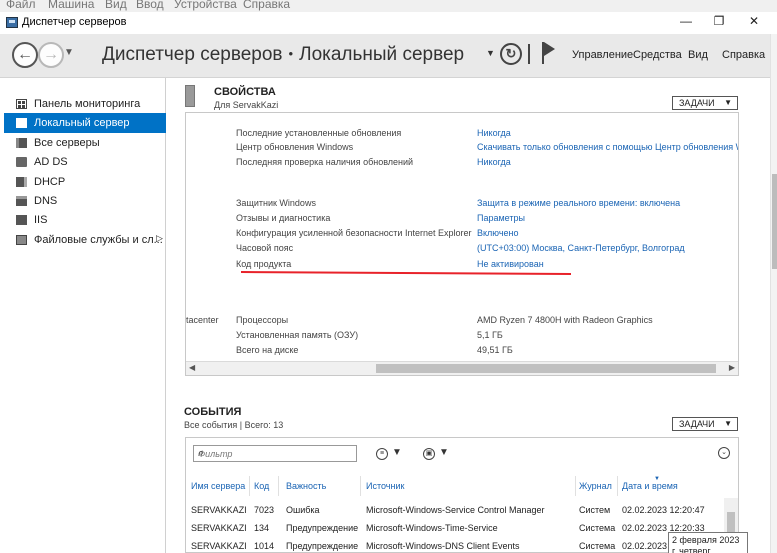 Image resolution: width=777 pixels, height=553 pixels. Describe the element at coordinates (594, 510) in the screenshot. I see `cell-log: Систем` at that location.